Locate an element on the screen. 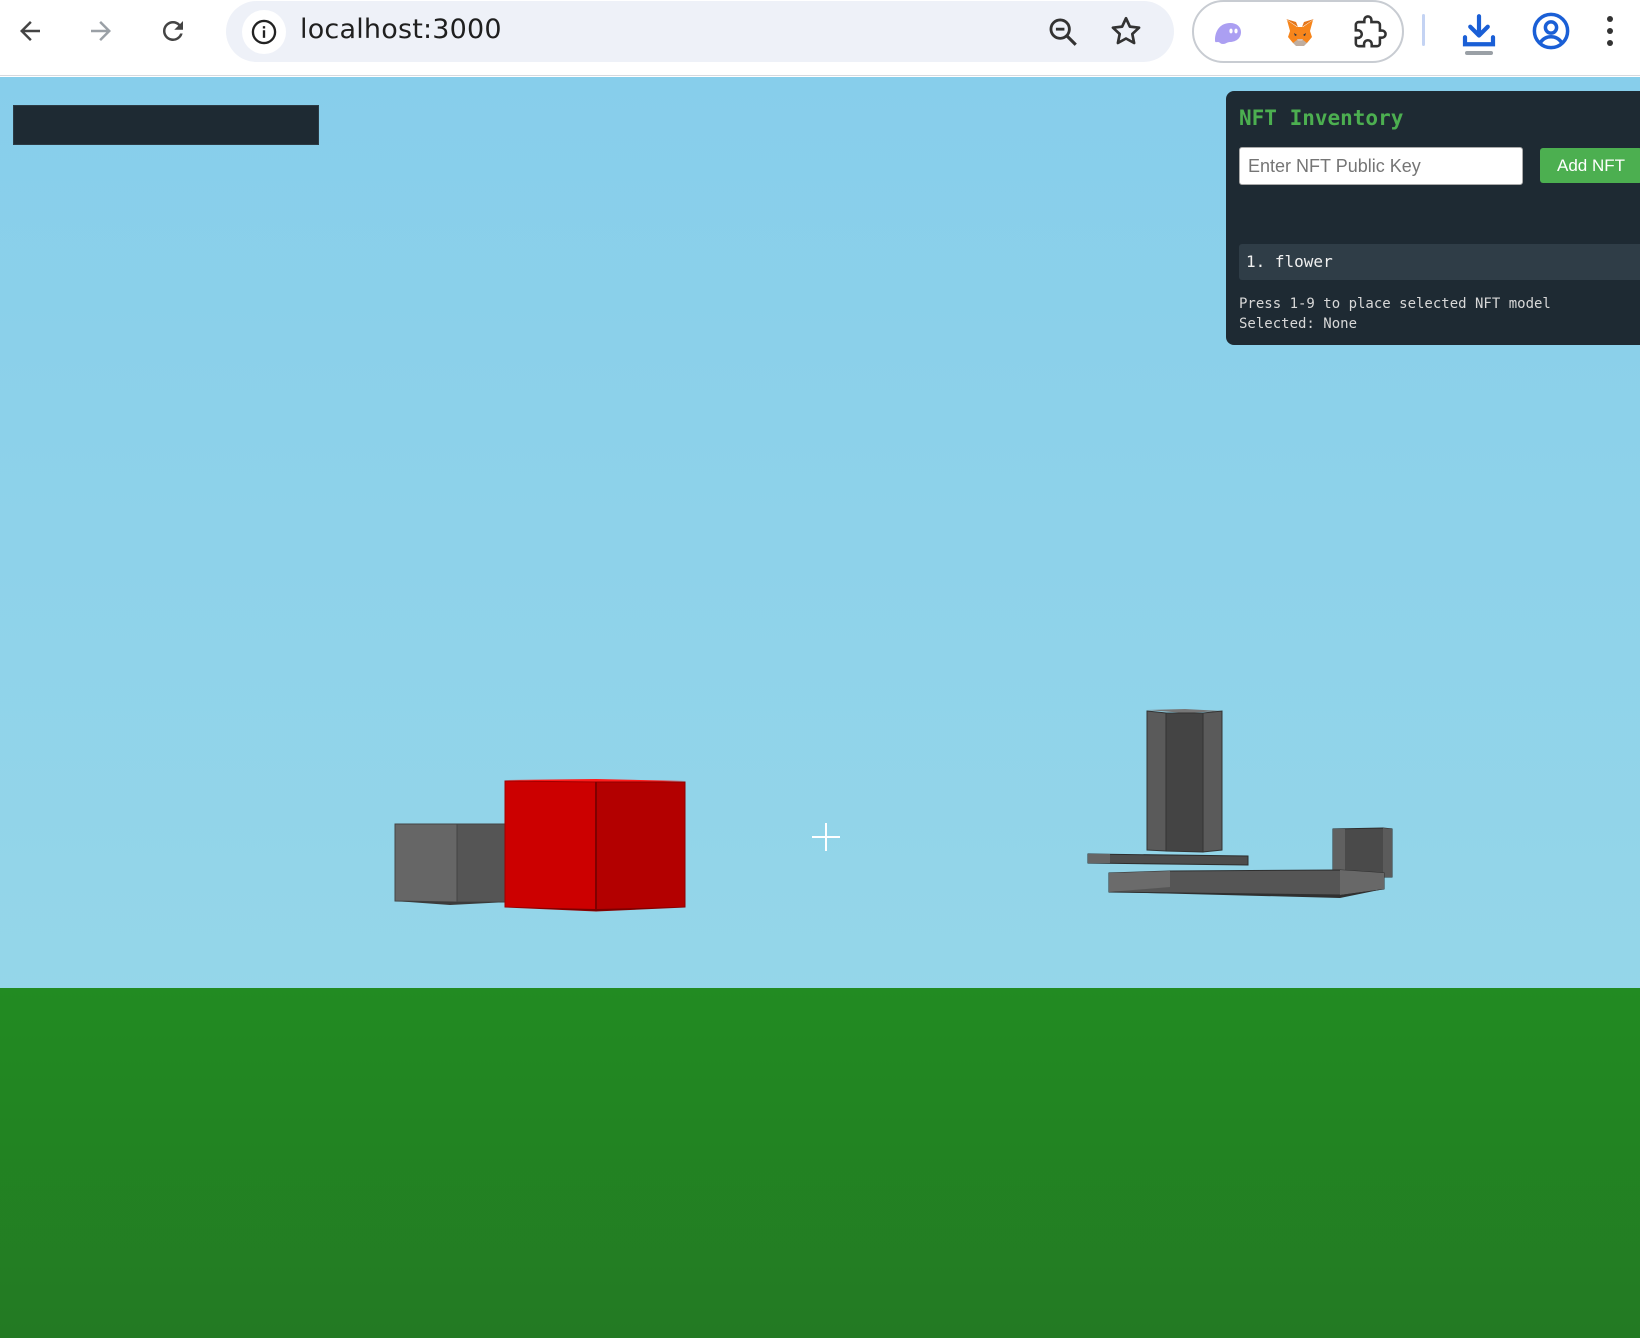 Image resolution: width=1640 pixels, height=1338 pixels. site-info-button is located at coordinates (264, 32).